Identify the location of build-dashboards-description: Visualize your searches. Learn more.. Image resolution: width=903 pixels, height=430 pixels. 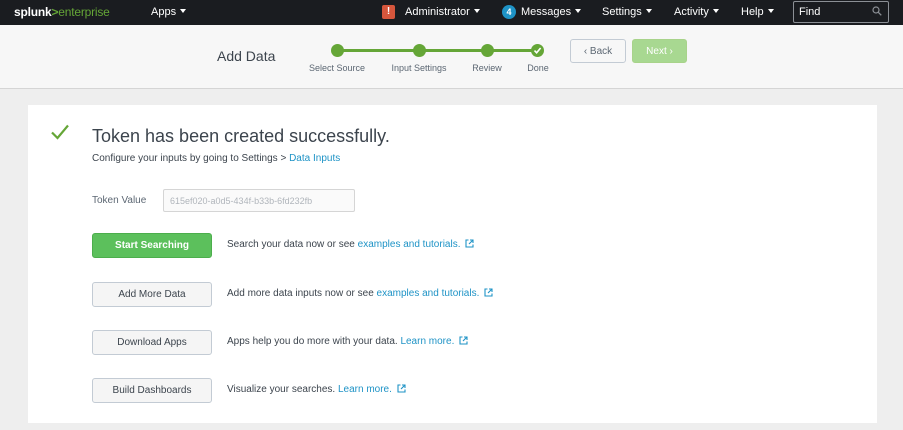
(316, 389).